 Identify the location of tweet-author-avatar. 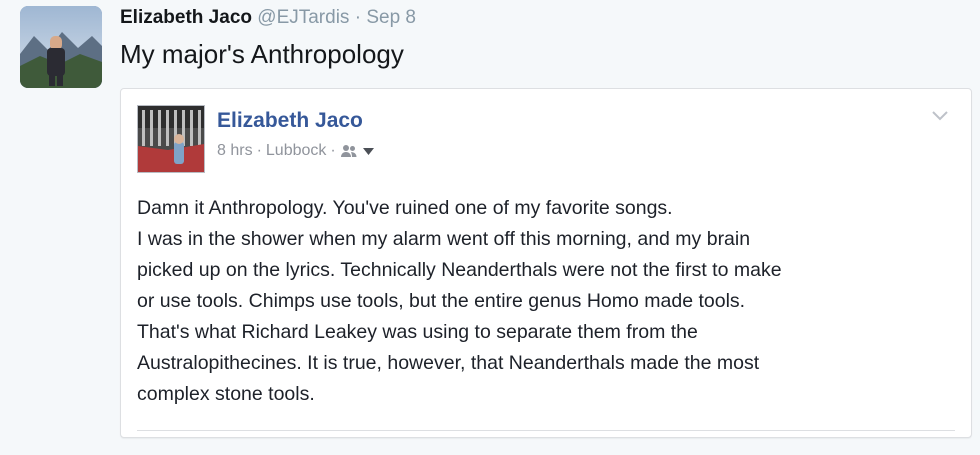
(61, 47).